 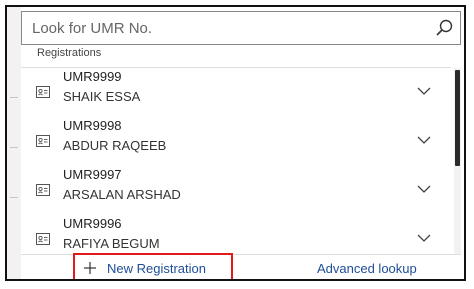 What do you see at coordinates (14, 143) in the screenshot?
I see `left-strip` at bounding box center [14, 143].